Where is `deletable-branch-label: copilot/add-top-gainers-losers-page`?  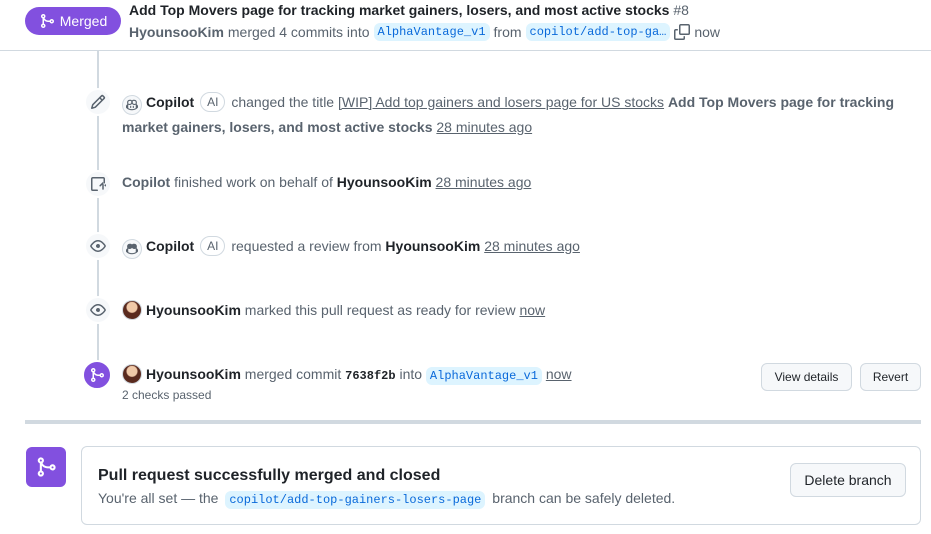
deletable-branch-label: copilot/add-top-gainers-losers-page is located at coordinates (355, 500).